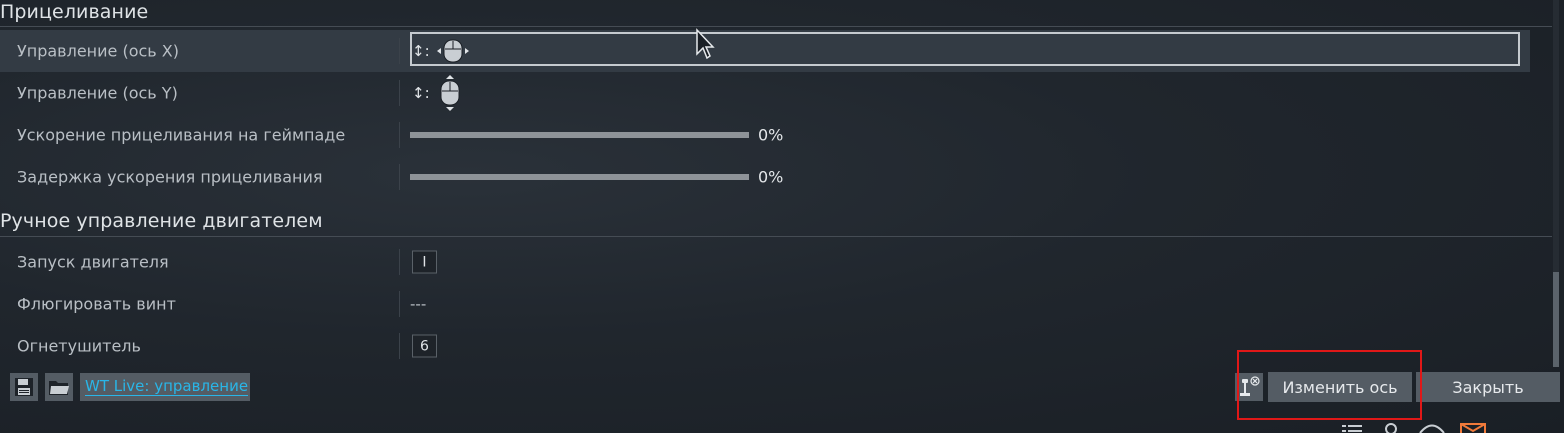 The image size is (1564, 433). I want to click on open-preset-button, so click(59, 387).